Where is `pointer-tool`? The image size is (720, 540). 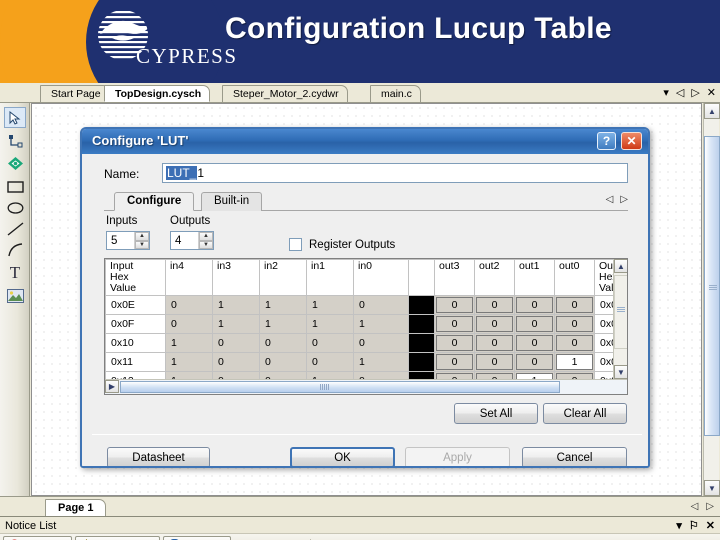
pointer-tool is located at coordinates (15, 117).